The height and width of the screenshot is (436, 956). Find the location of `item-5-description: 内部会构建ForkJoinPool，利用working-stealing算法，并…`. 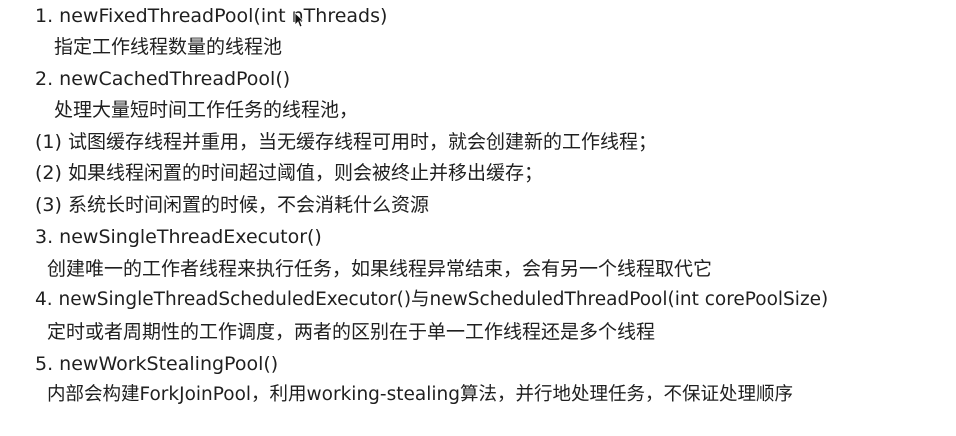

item-5-description: 内部会构建ForkJoinPool，利用working-stealing算法，并… is located at coordinates (420, 394).